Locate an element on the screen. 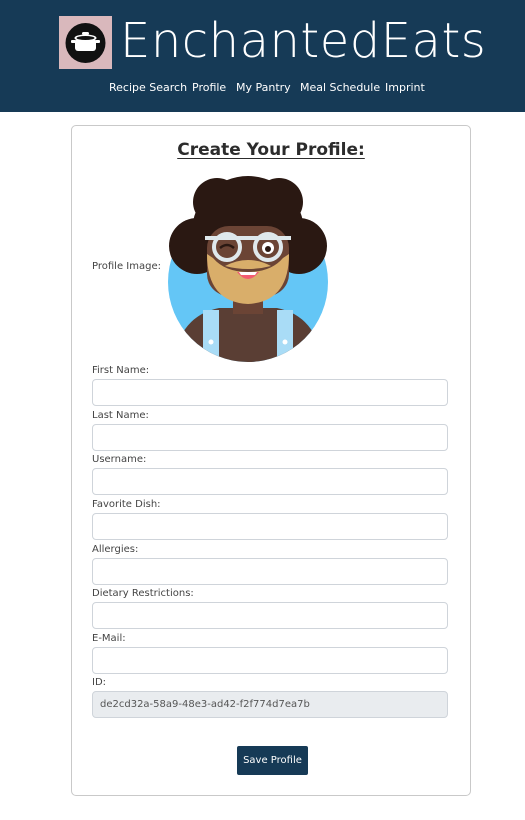  first-name-label: First Name: is located at coordinates (121, 370).